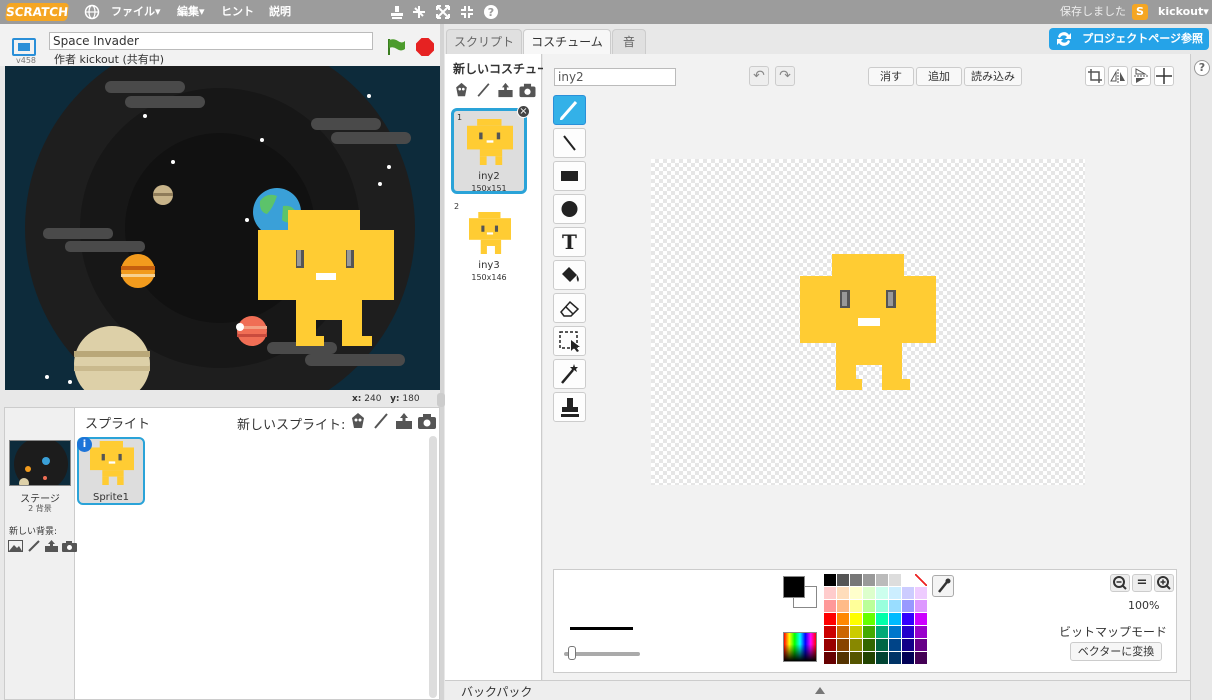  Describe the element at coordinates (943, 586) in the screenshot. I see `eyedropper-icon` at that location.